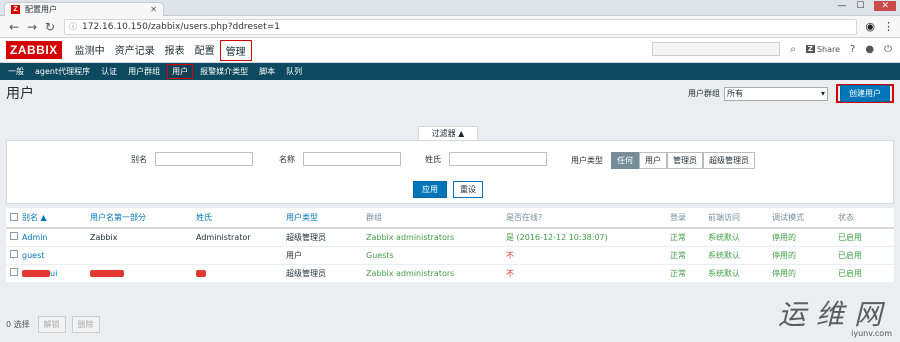 Image resolution: width=900 pixels, height=342 pixels. I want to click on type-user-option: 用户, so click(653, 160).